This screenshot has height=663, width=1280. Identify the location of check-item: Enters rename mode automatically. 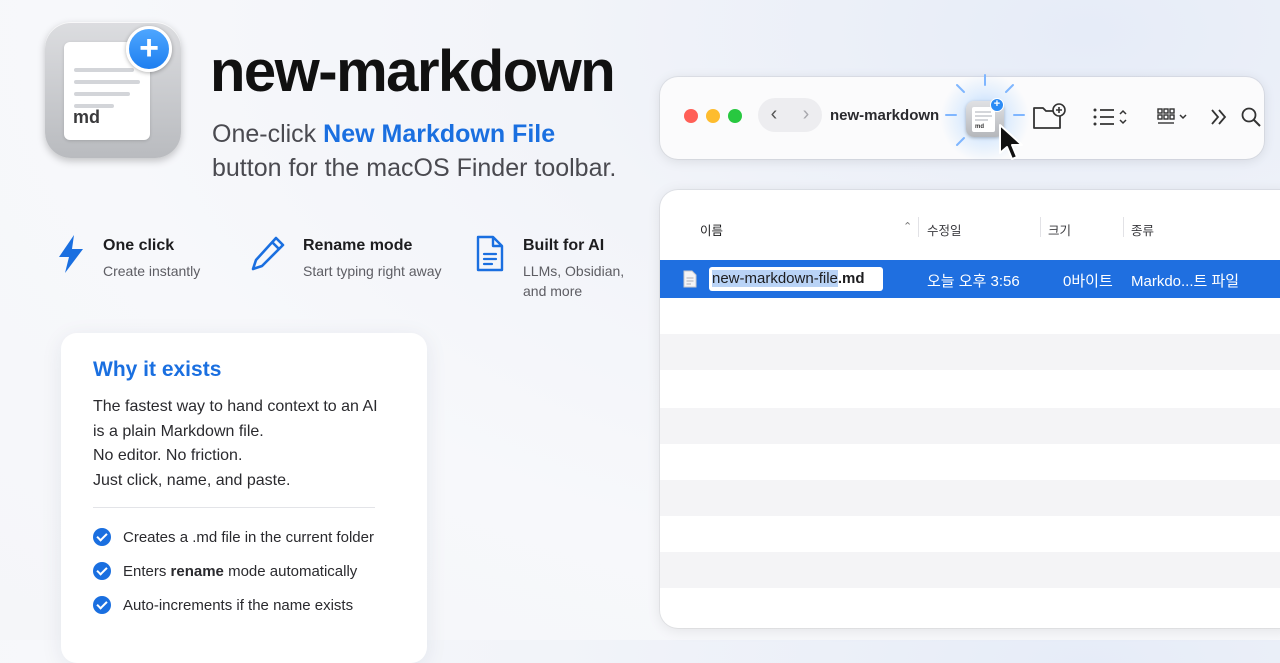
(225, 571).